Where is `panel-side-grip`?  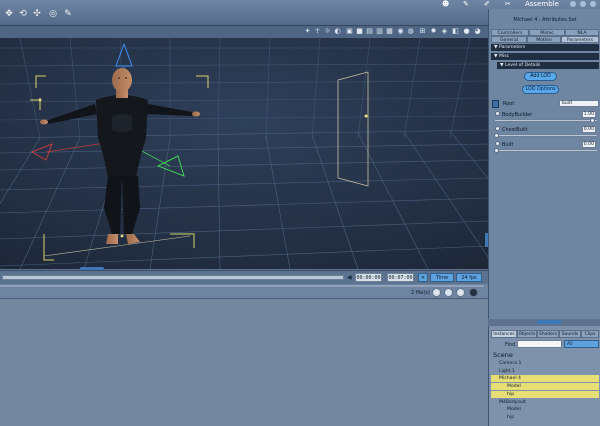 panel-side-grip is located at coordinates (486, 240).